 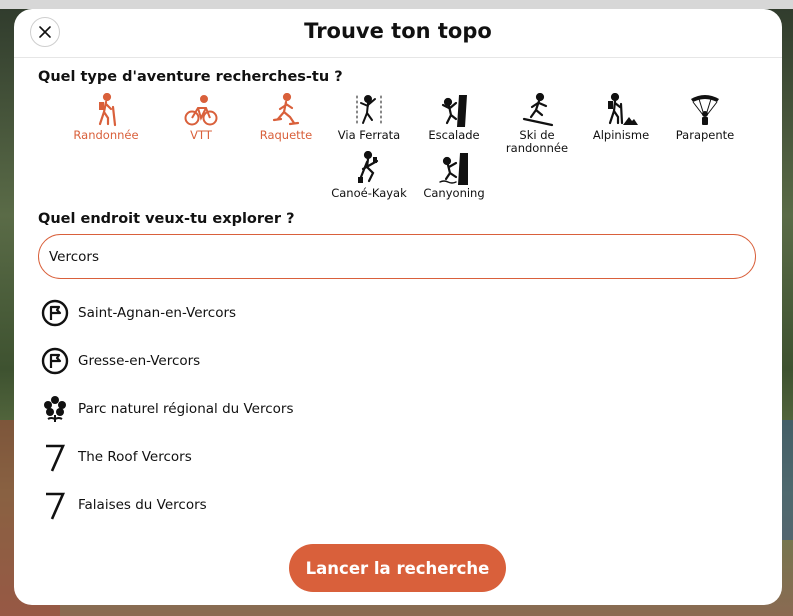 I want to click on result-label: Gresse-en-Vercors, so click(x=139, y=361).